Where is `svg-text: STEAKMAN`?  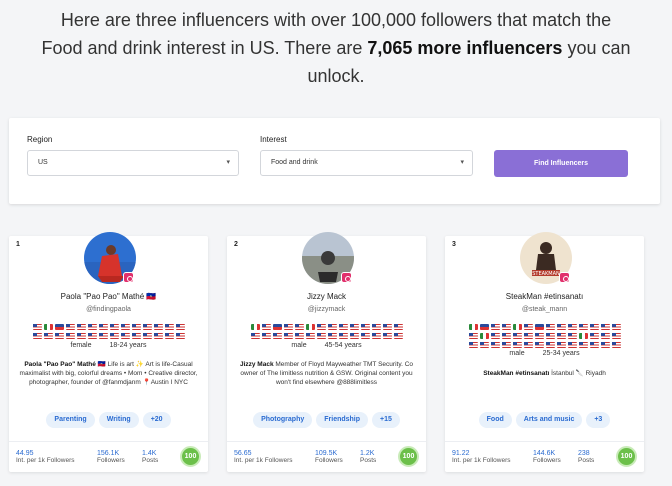 svg-text: STEAKMAN is located at coordinates (546, 274).